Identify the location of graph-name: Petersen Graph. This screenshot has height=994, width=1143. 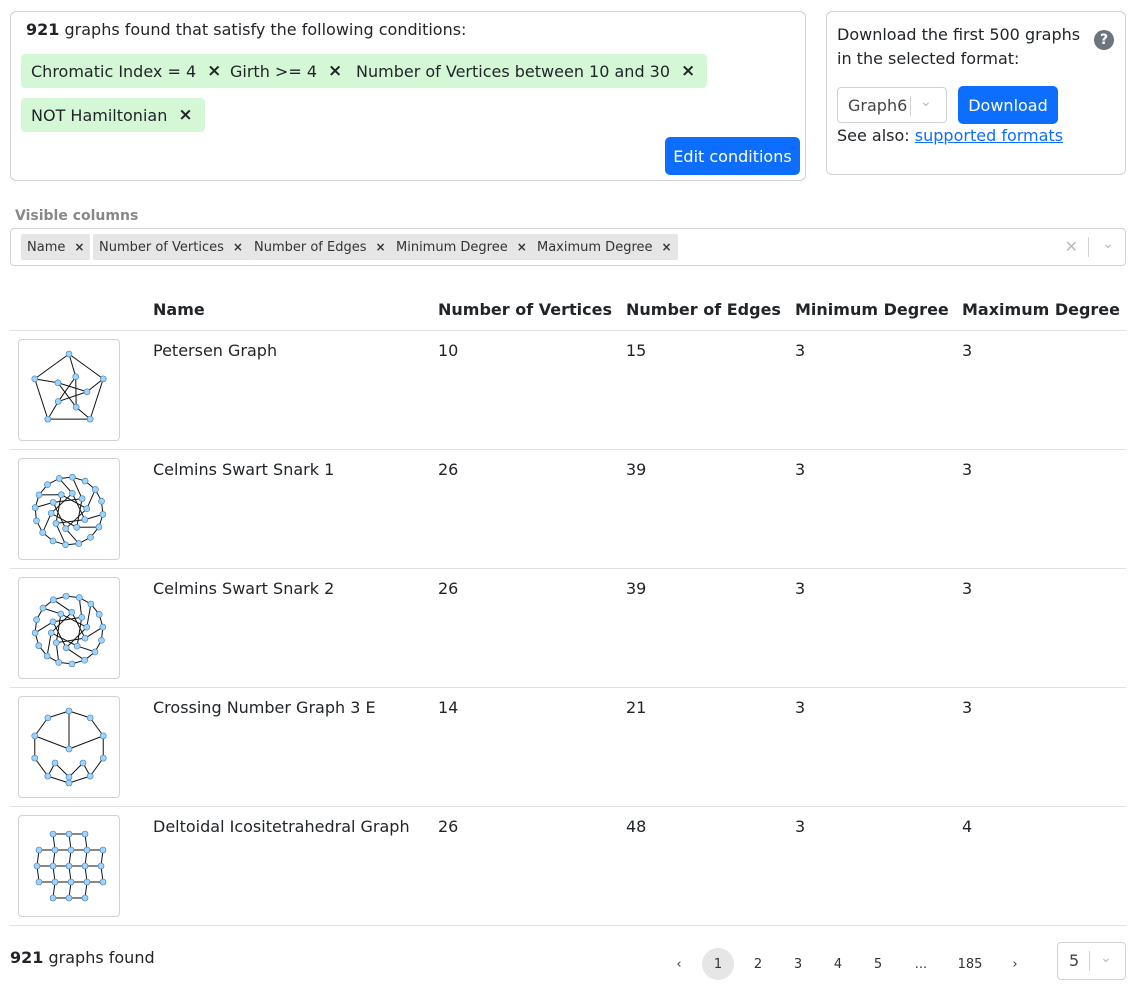
(215, 350).